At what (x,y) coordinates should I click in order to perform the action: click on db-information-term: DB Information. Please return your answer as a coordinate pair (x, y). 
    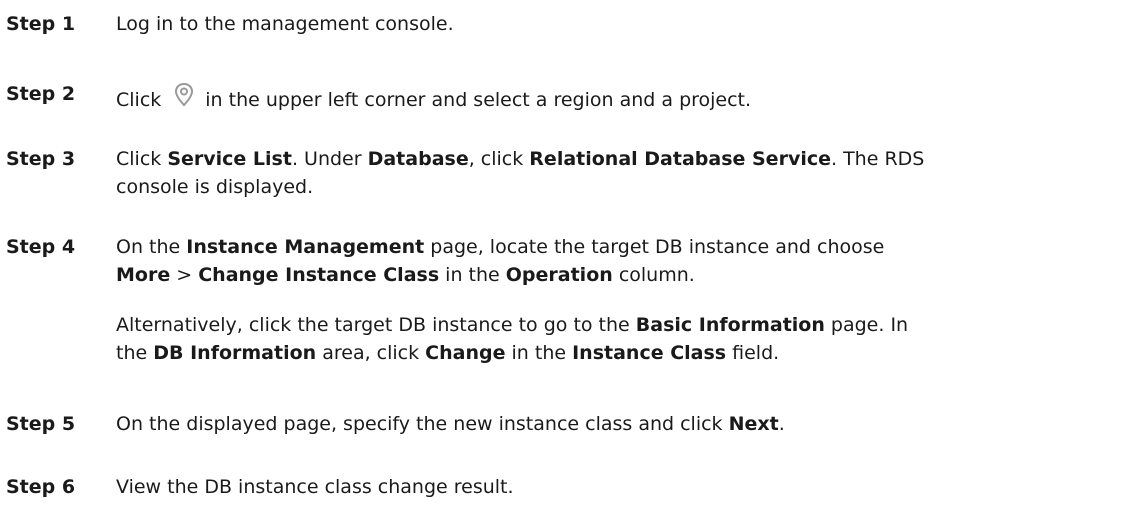
    Looking at the image, I should click on (235, 353).